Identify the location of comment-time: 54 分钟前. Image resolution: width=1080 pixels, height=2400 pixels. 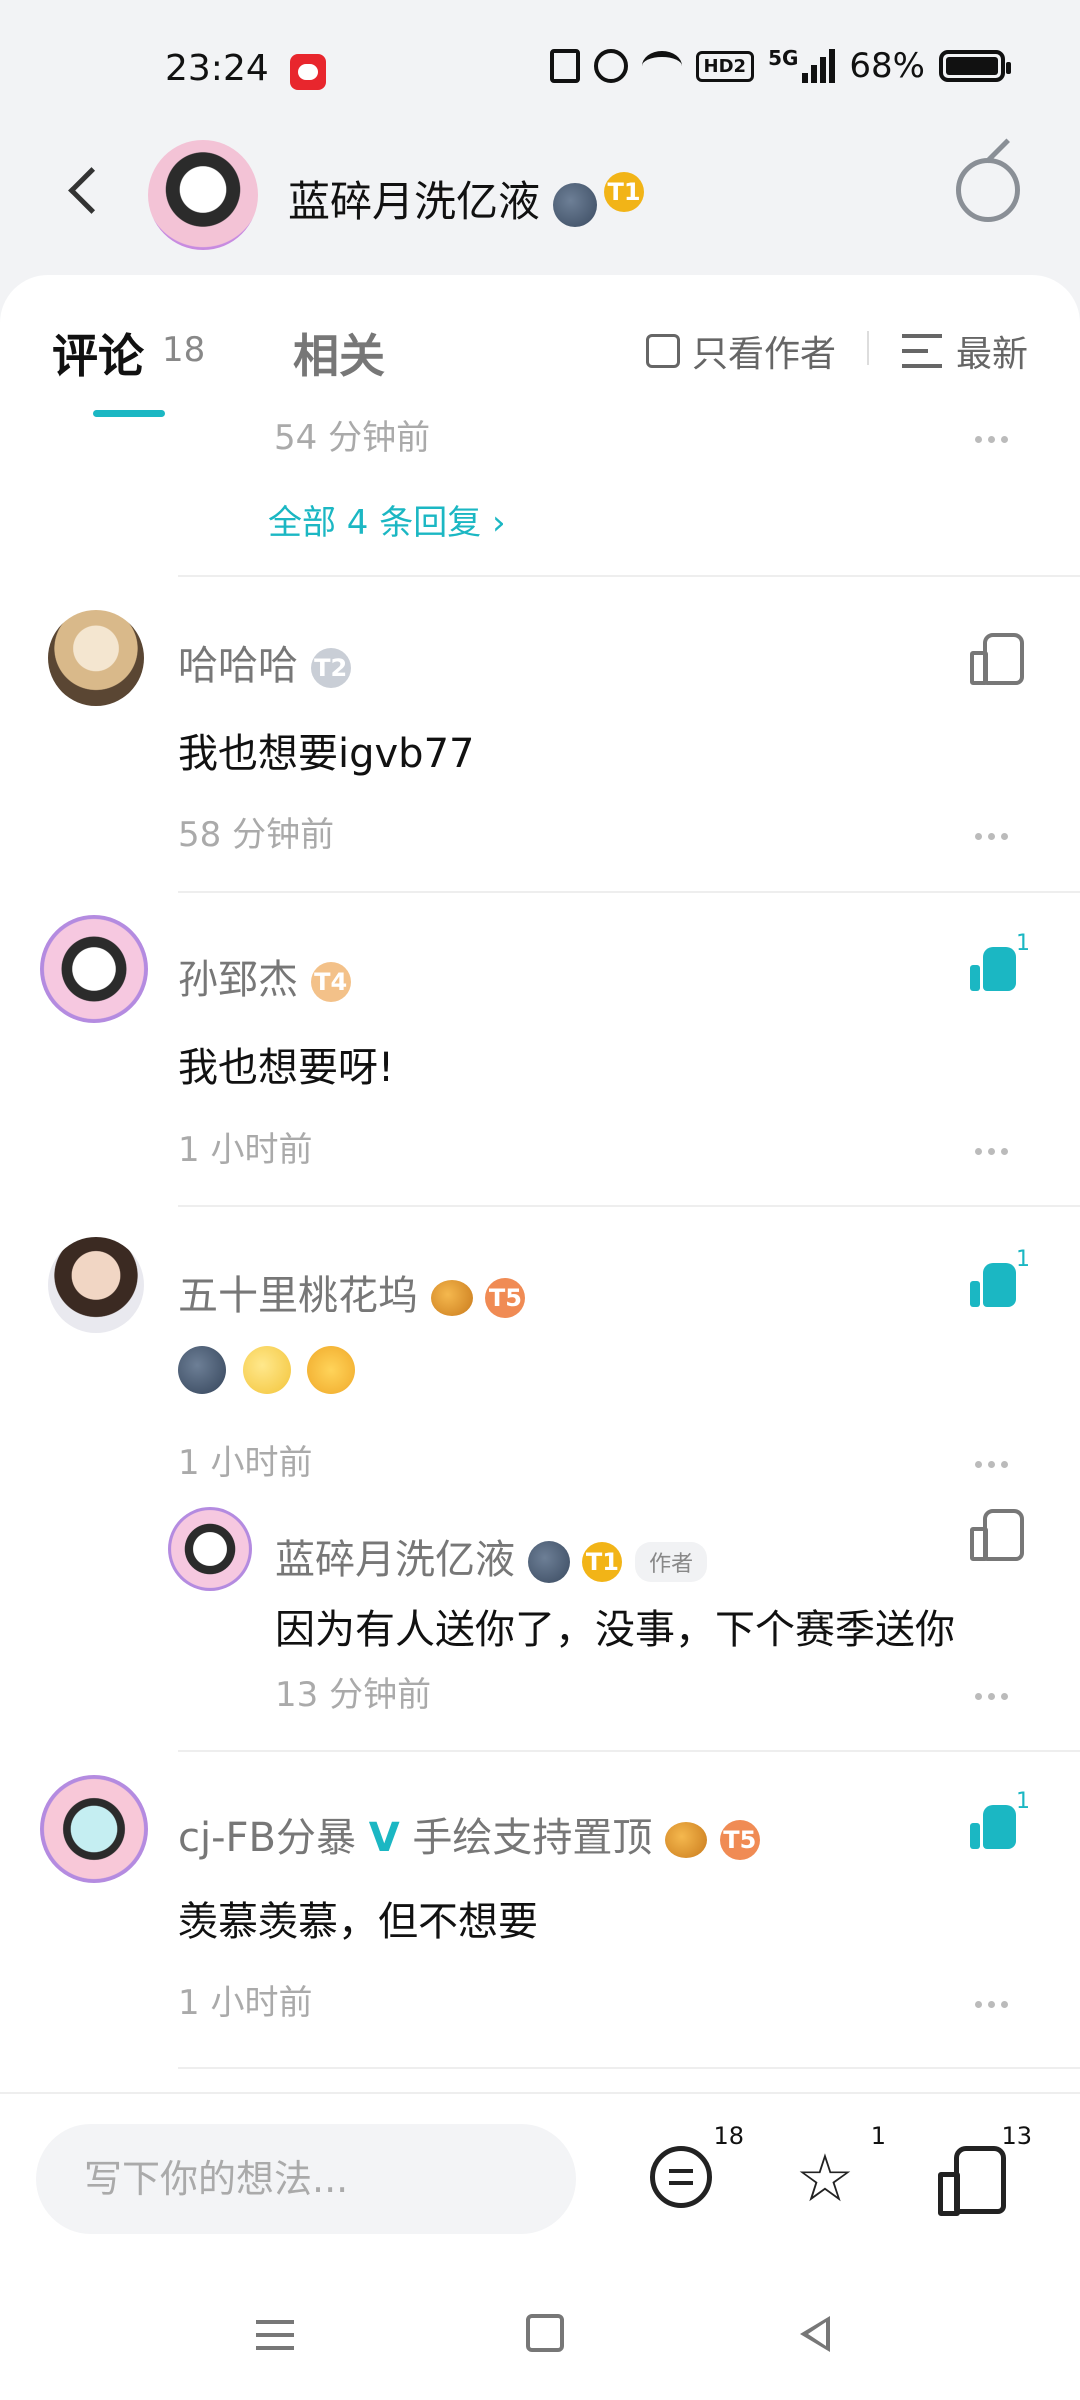
(352, 438).